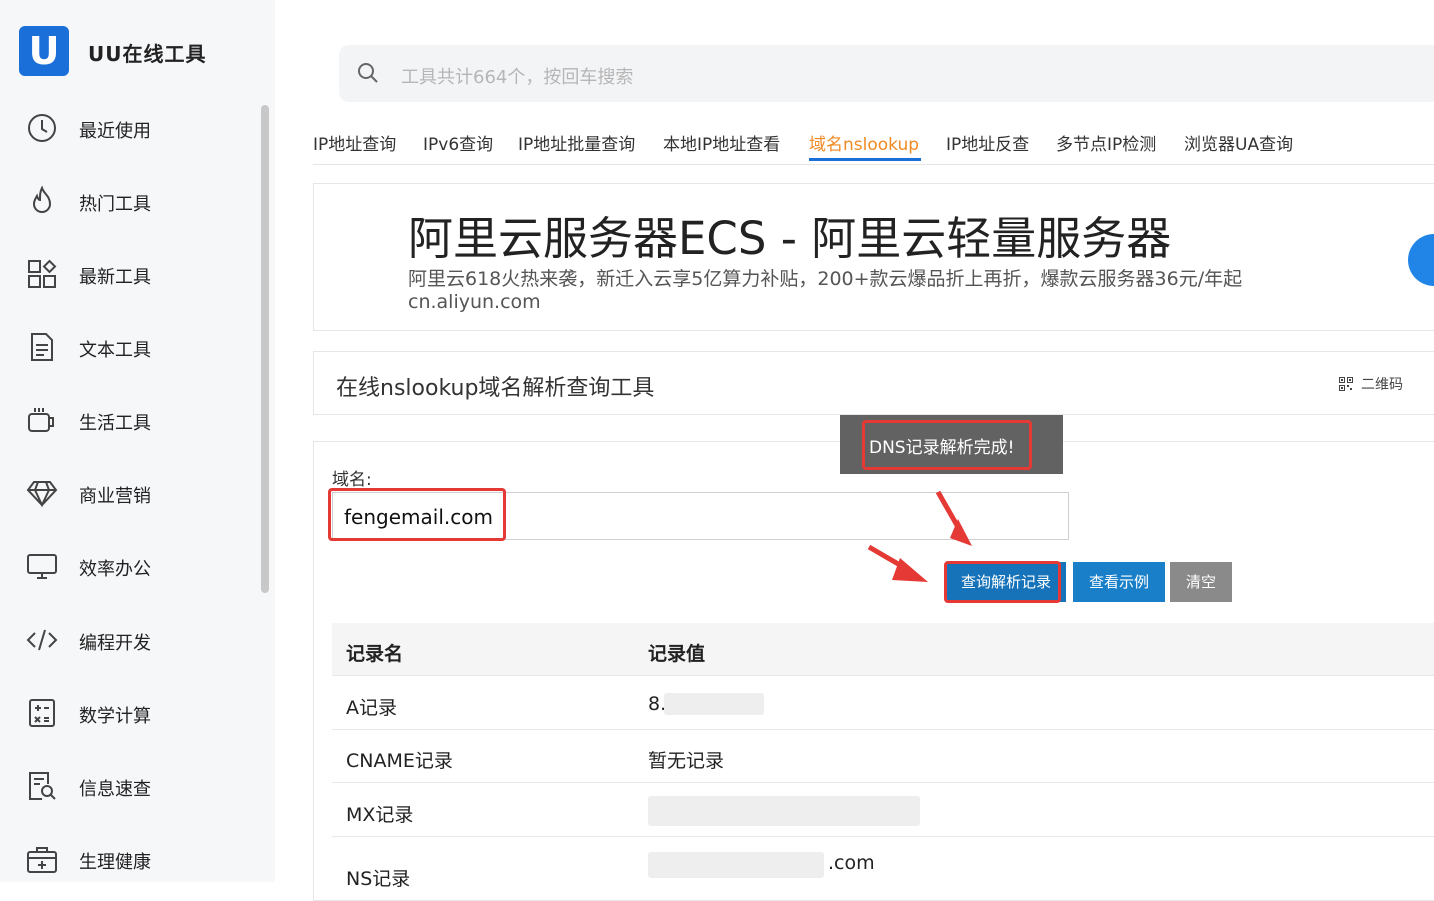  What do you see at coordinates (883, 703) in the screenshot?
I see `table-row: A记录 8.` at bounding box center [883, 703].